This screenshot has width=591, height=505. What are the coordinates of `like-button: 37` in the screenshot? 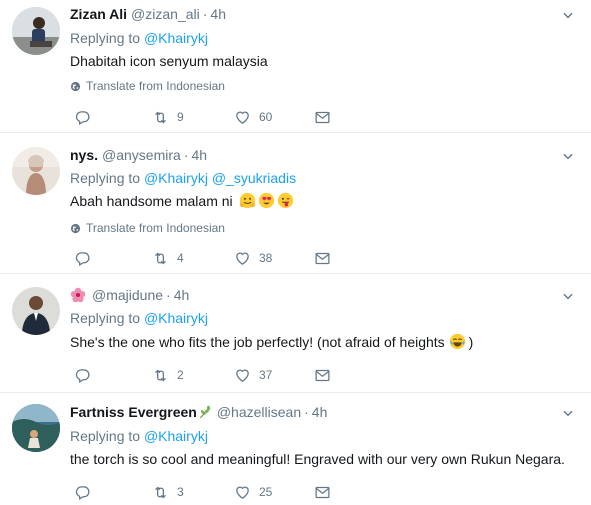 It's located at (253, 375).